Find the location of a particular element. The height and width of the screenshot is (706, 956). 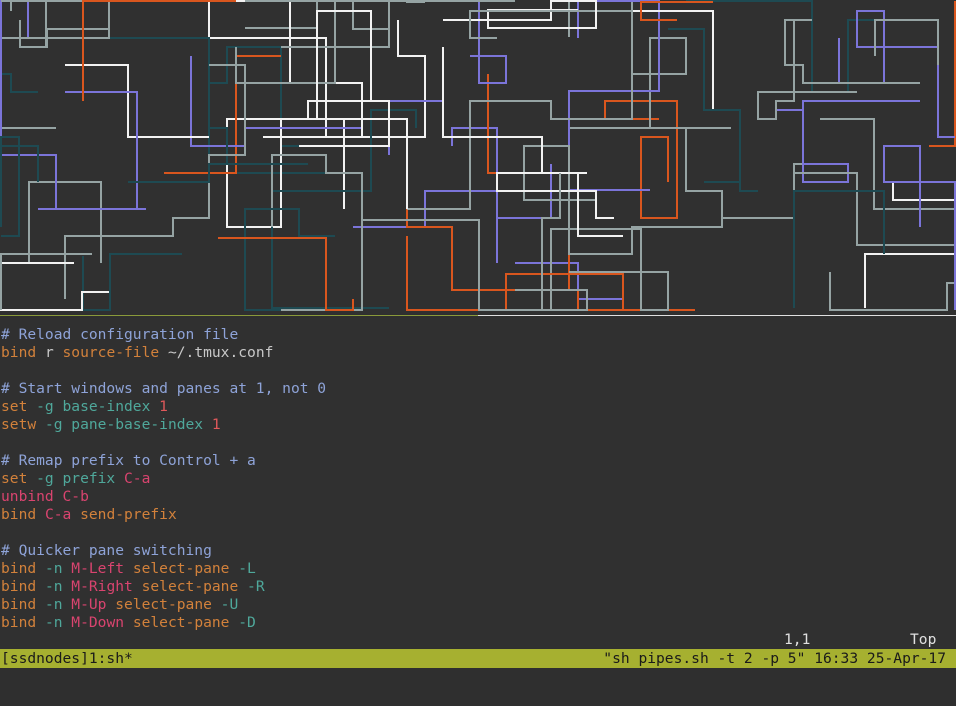

cursor-position: 1,1 is located at coordinates (797, 639).